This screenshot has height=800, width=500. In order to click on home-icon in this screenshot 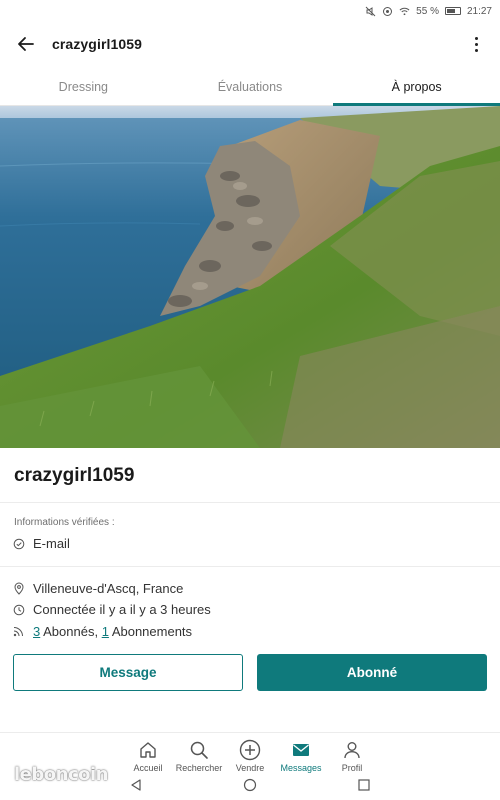, I will do `click(148, 750)`.